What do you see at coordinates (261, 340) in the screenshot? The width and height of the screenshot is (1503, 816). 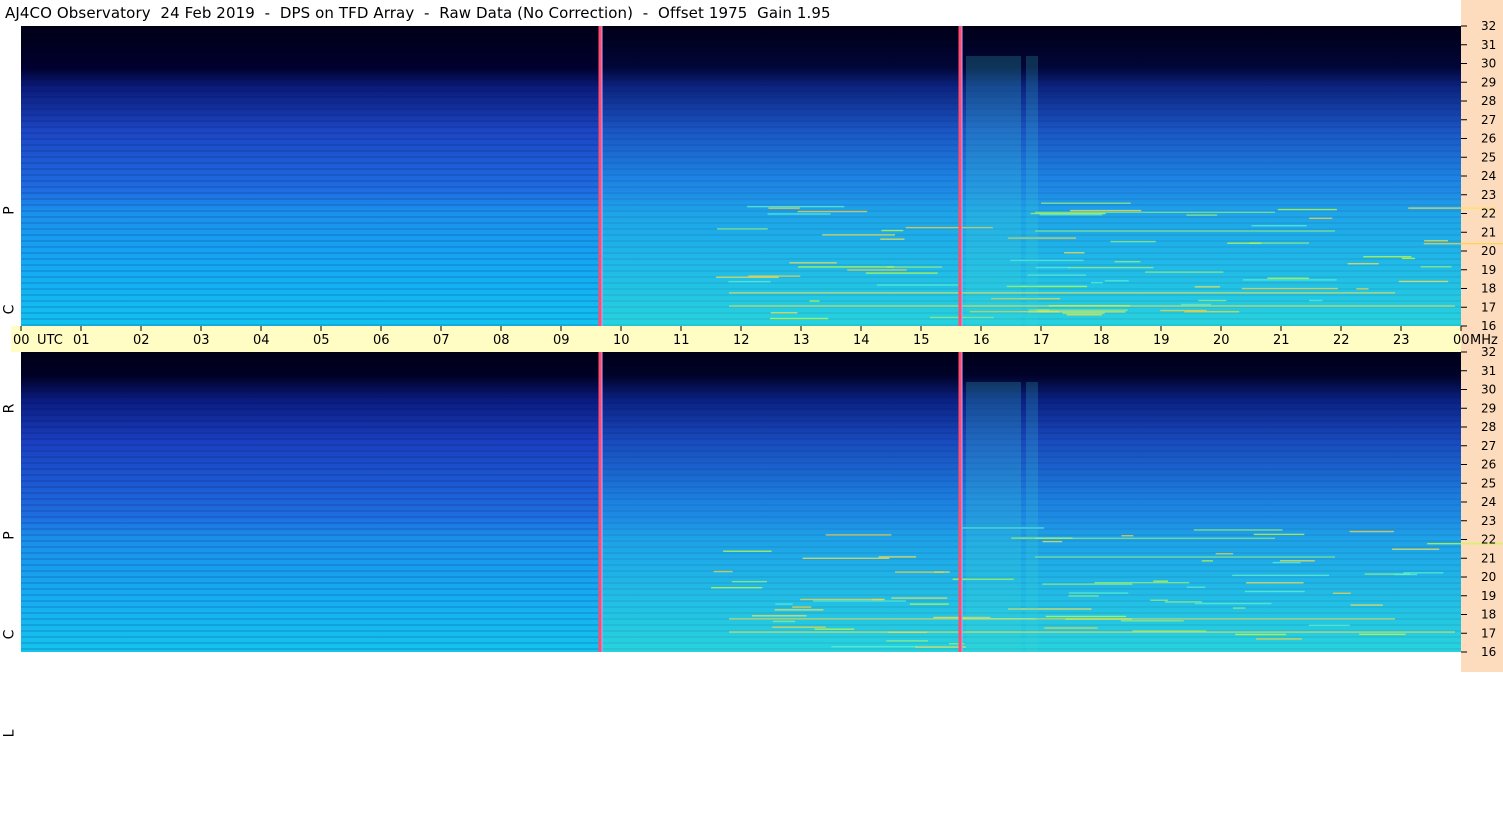 I see `utc-tick-label: 04` at bounding box center [261, 340].